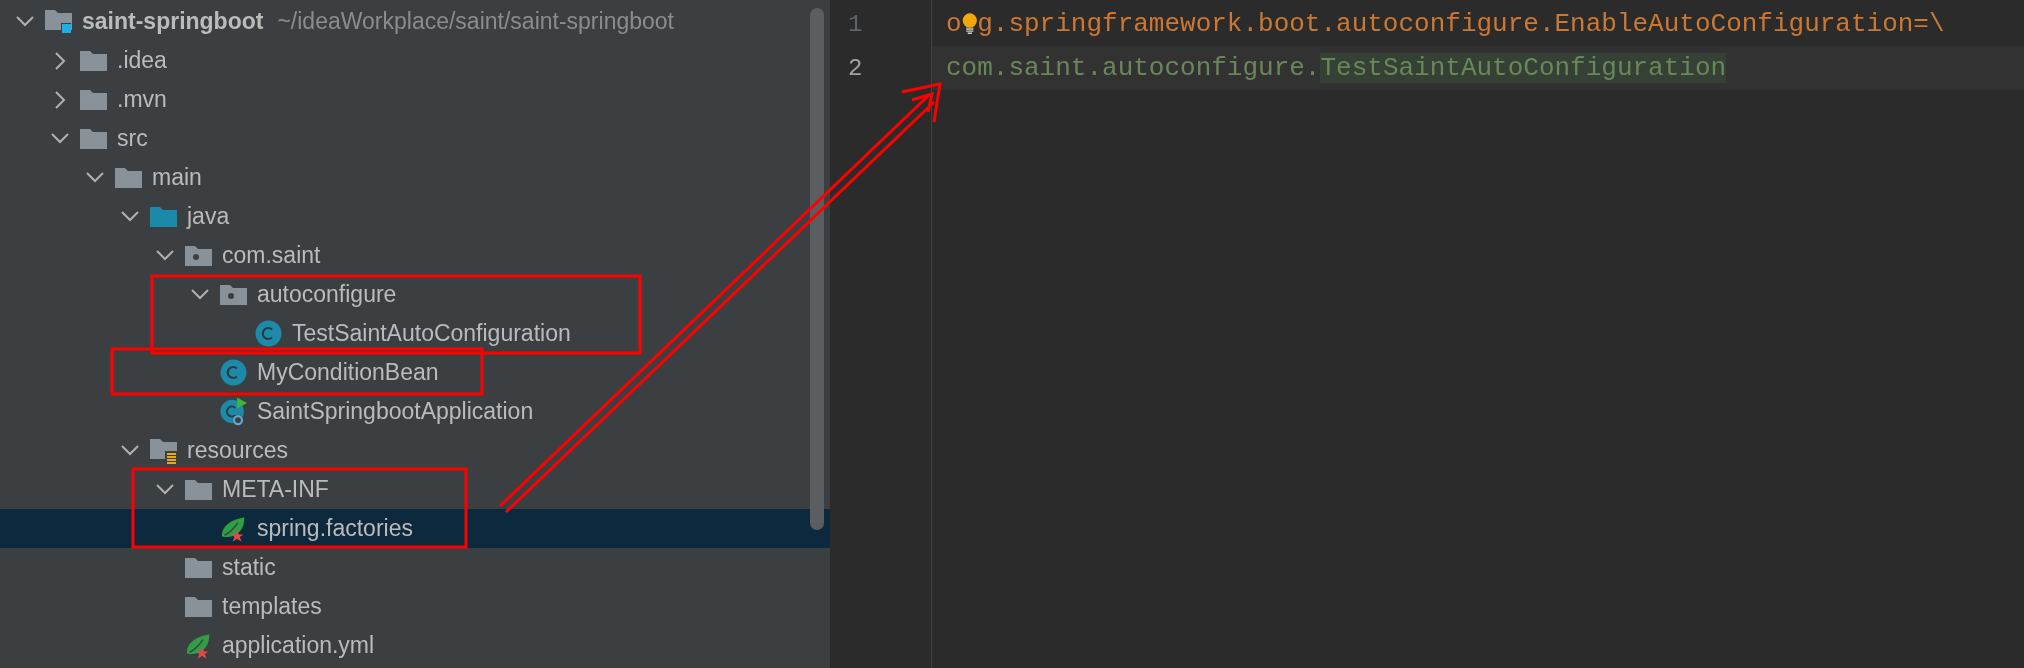 This screenshot has height=668, width=2024. I want to click on tree-row: MyConditionBean, so click(415, 372).